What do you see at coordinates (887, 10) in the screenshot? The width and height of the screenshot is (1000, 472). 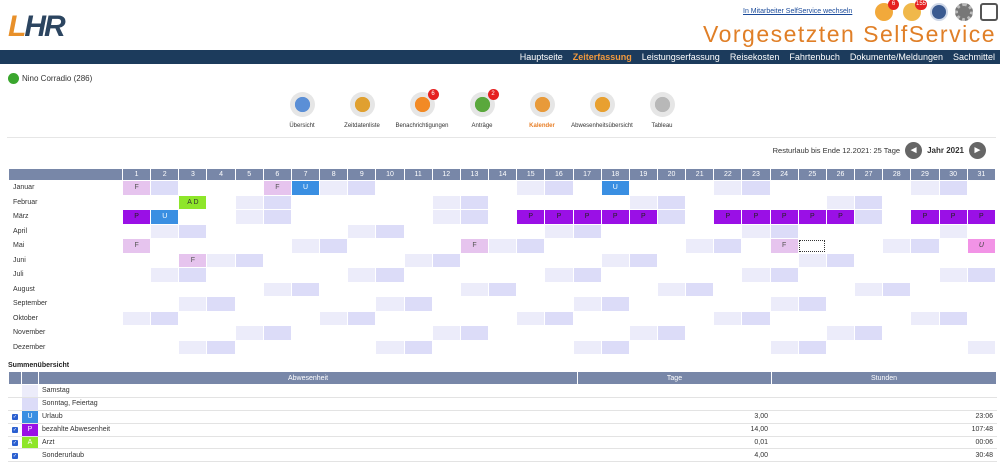 I see `notification-bell-icon: 6` at bounding box center [887, 10].